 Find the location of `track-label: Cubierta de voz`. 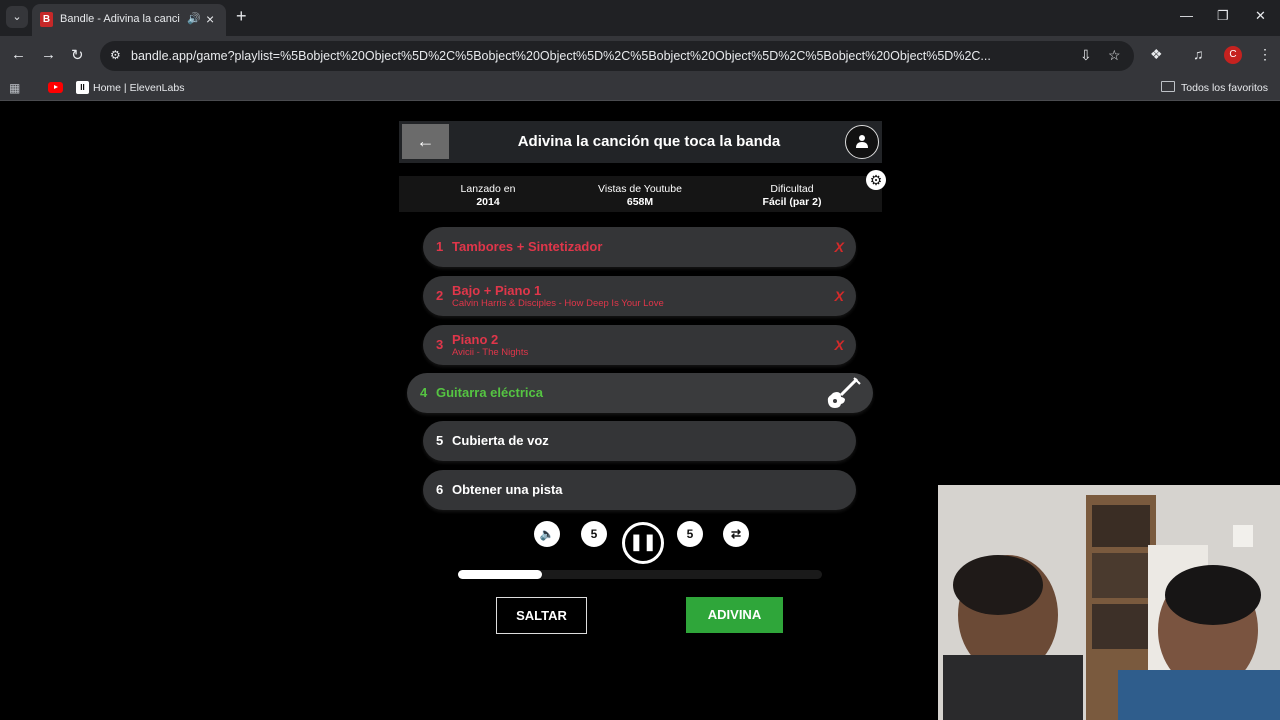

track-label: Cubierta de voz is located at coordinates (500, 440).